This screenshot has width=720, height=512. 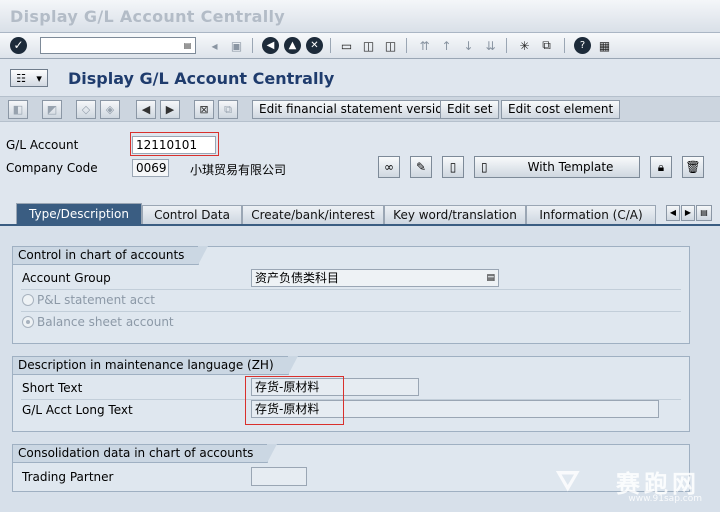 I want to click on create-icon: ▯, so click(x=453, y=167).